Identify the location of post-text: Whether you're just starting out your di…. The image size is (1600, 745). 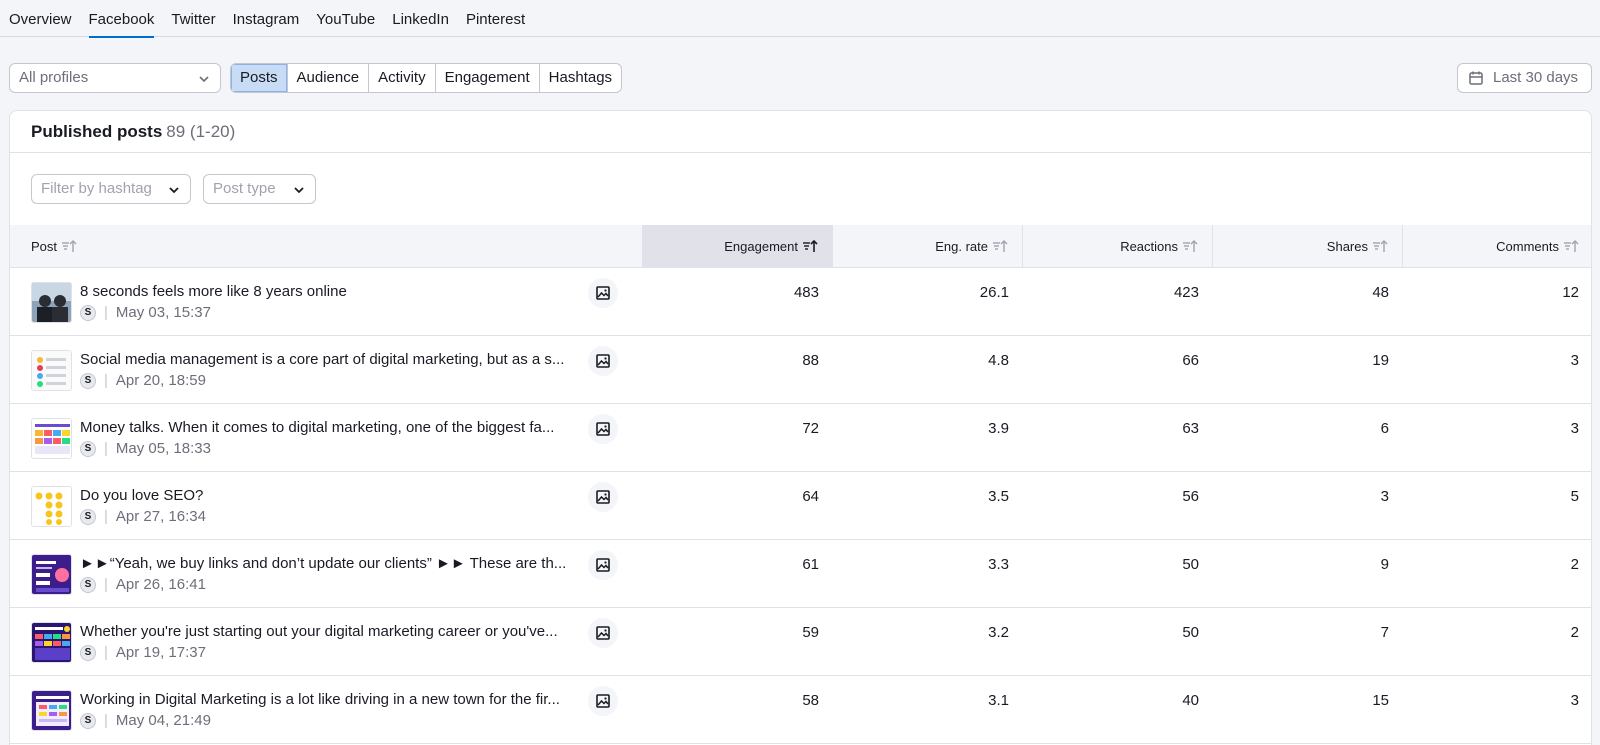
(332, 631).